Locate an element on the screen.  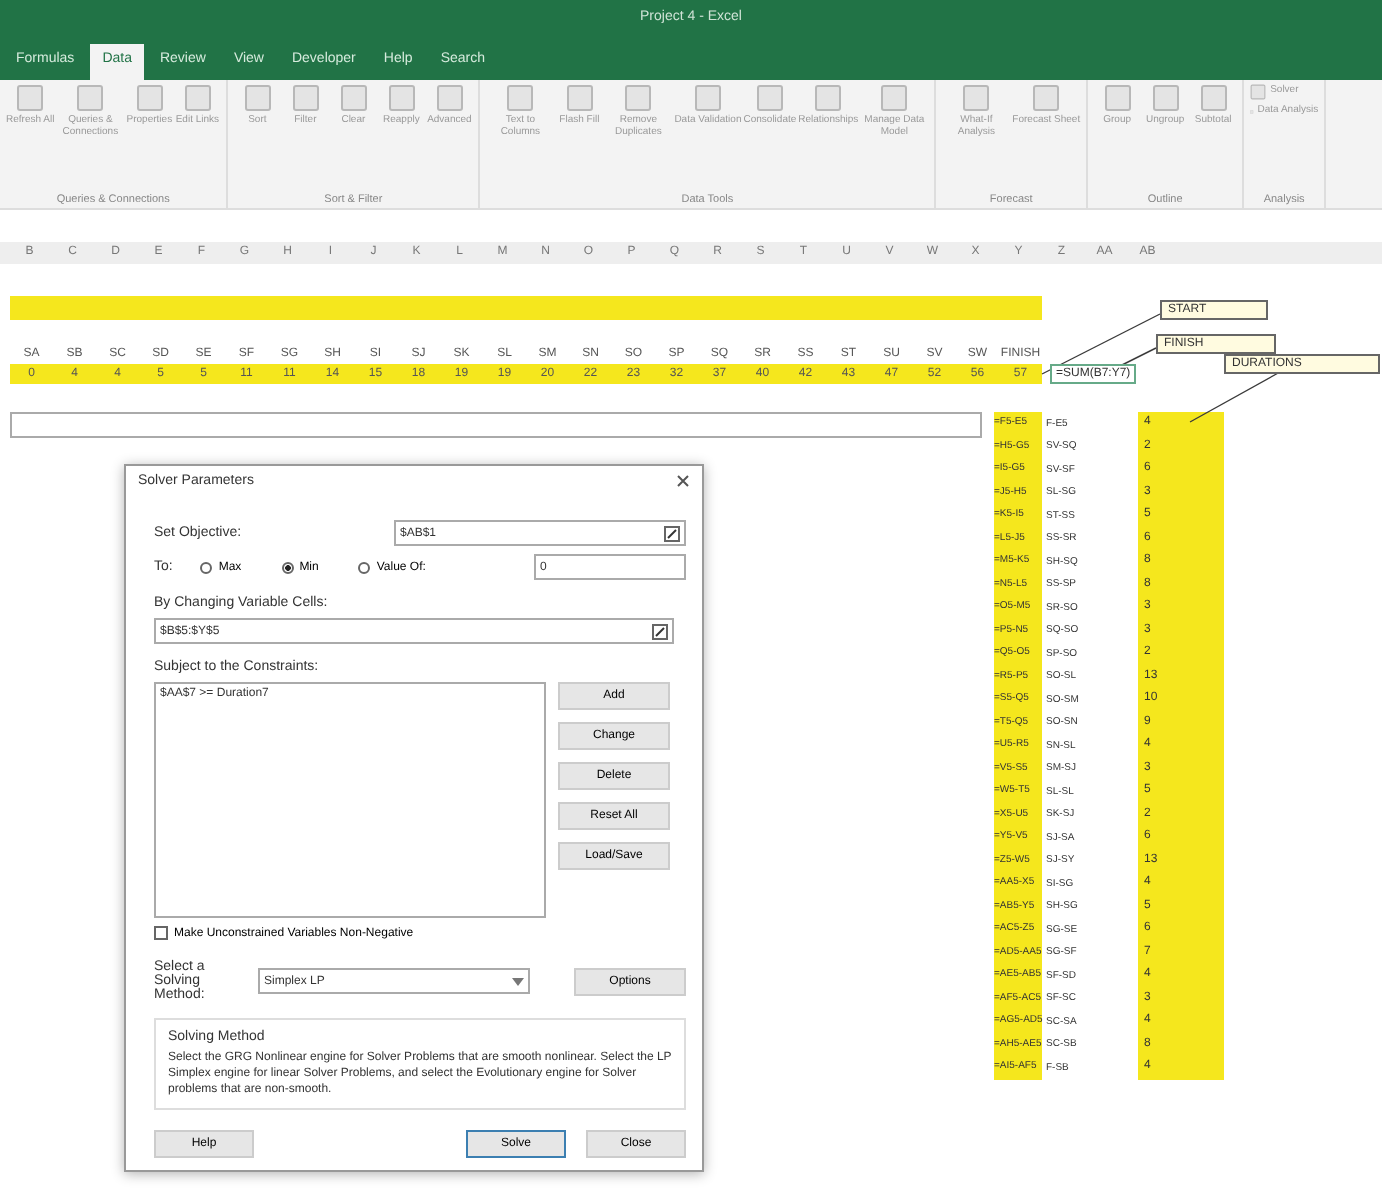
close-button is located at coordinates (683, 481).